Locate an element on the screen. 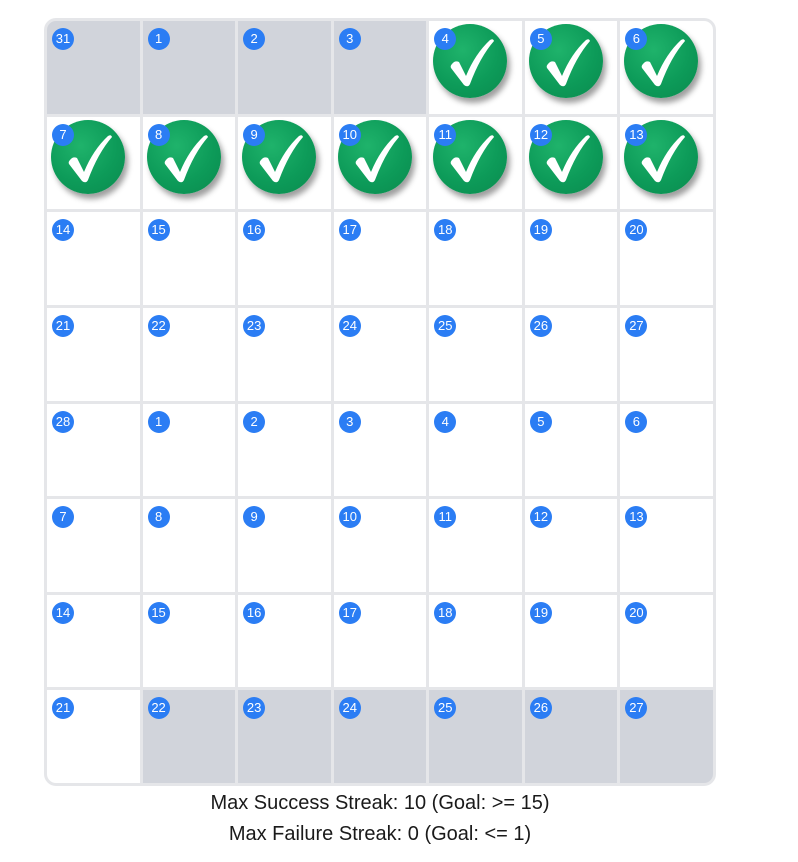 This screenshot has height=862, width=798. day-number-badge: 22 is located at coordinates (158, 325).